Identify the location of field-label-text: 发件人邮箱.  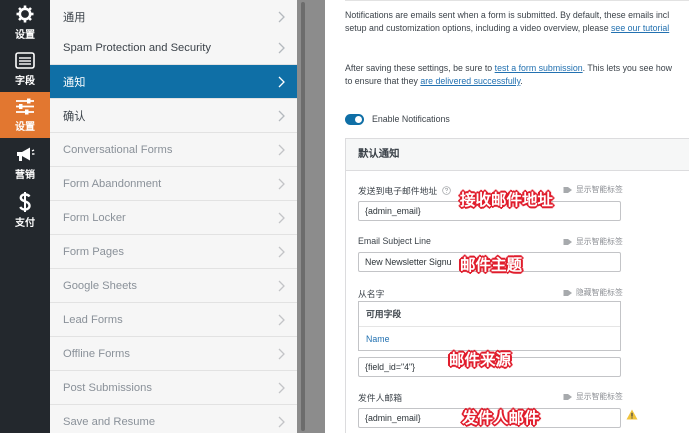
(380, 398).